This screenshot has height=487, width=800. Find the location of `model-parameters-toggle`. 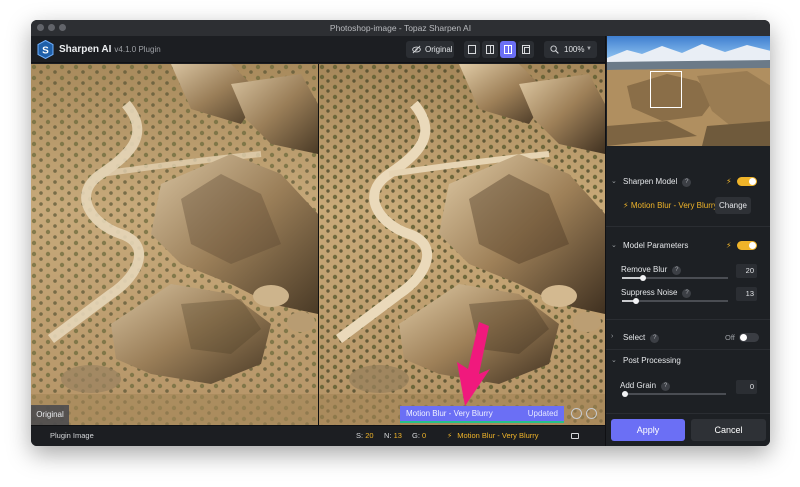

model-parameters-toggle is located at coordinates (747, 245).